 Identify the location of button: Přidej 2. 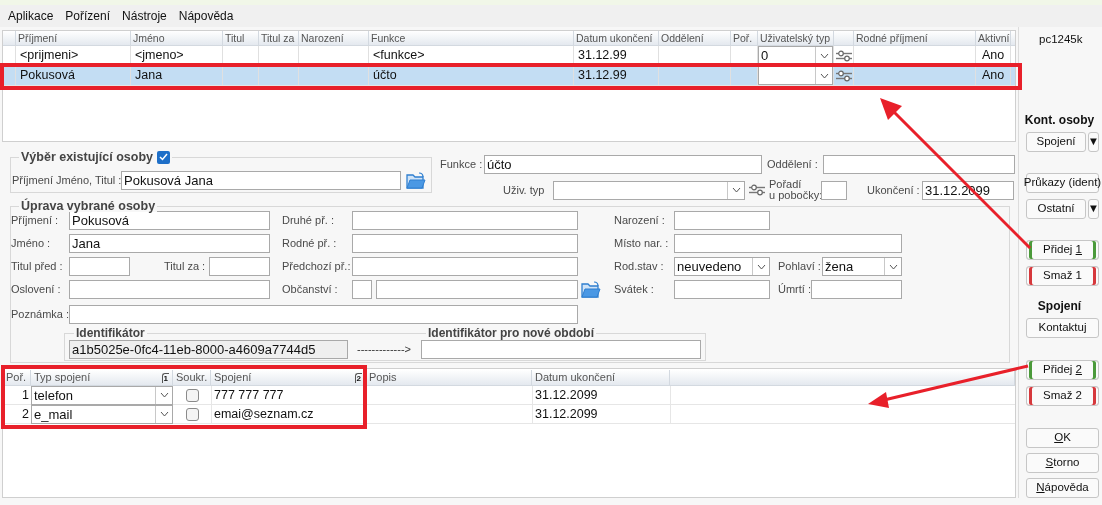
(1062, 370).